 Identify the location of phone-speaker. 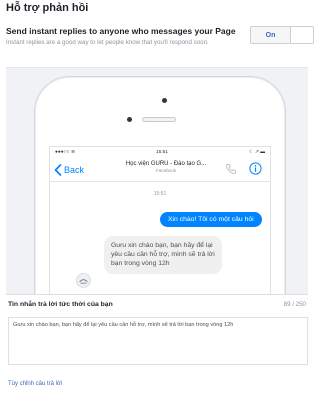
(159, 119).